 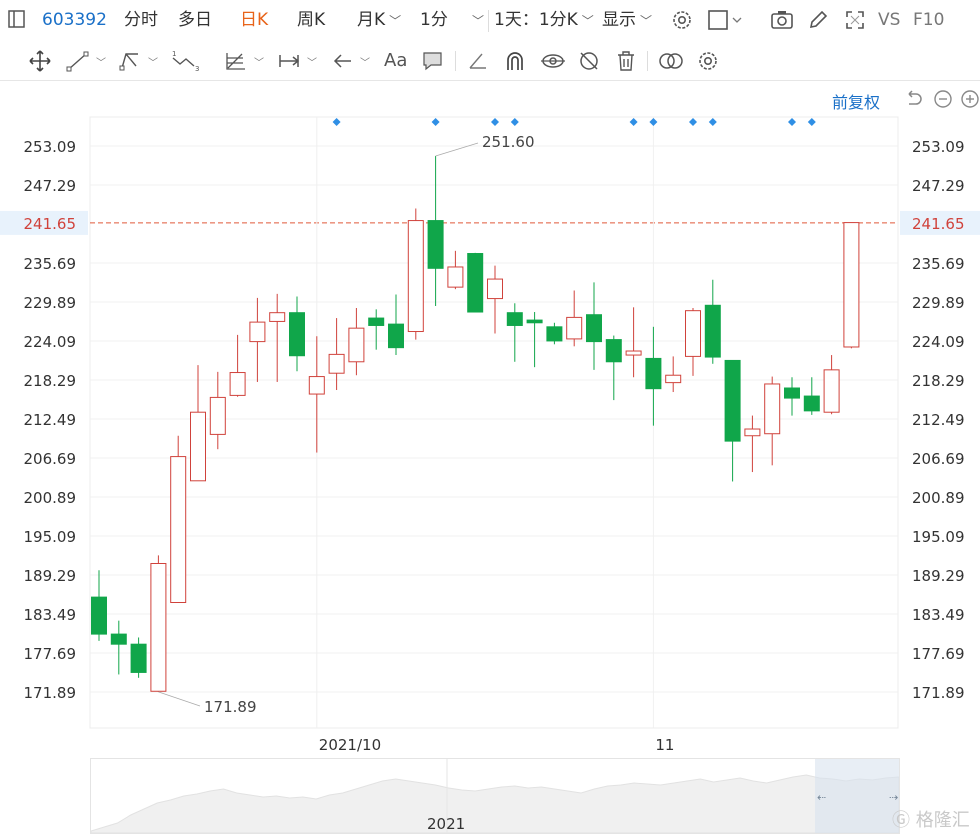 What do you see at coordinates (446, 824) in the screenshot?
I see `navigator-year-label: 2021` at bounding box center [446, 824].